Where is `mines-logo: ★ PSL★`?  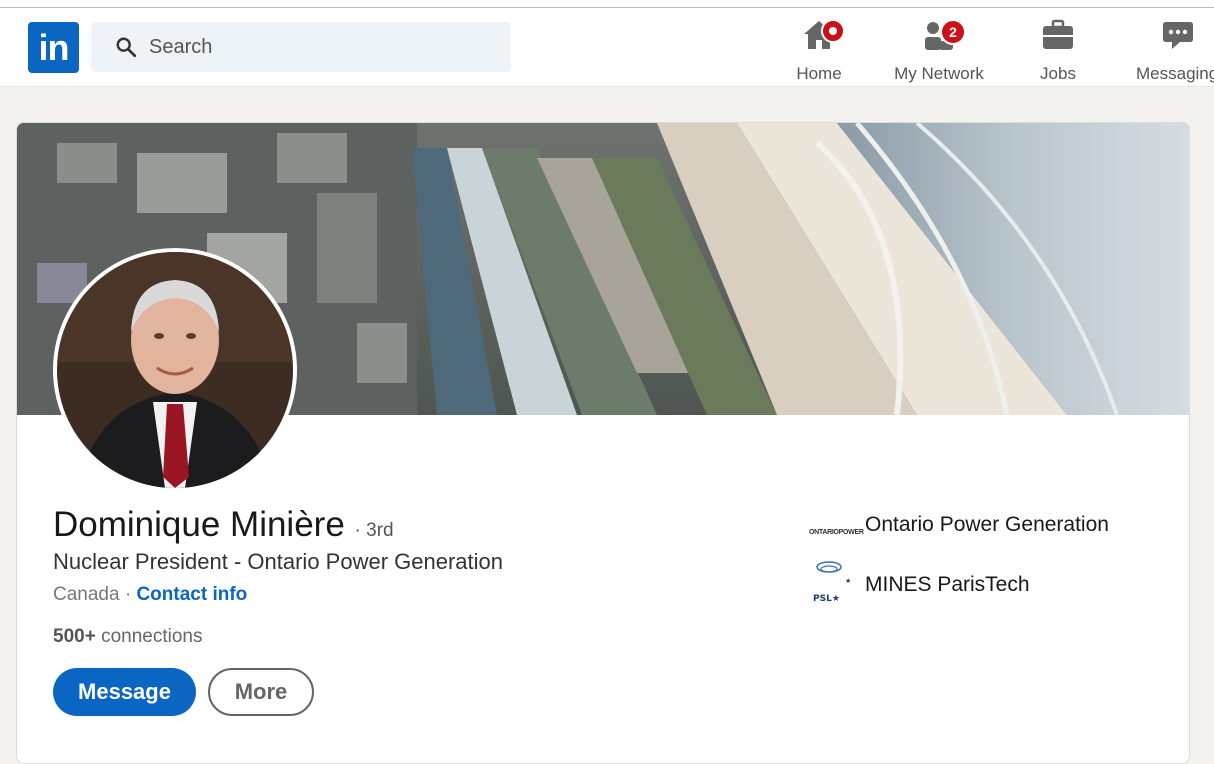 mines-logo: ★ PSL★ is located at coordinates (831, 584).